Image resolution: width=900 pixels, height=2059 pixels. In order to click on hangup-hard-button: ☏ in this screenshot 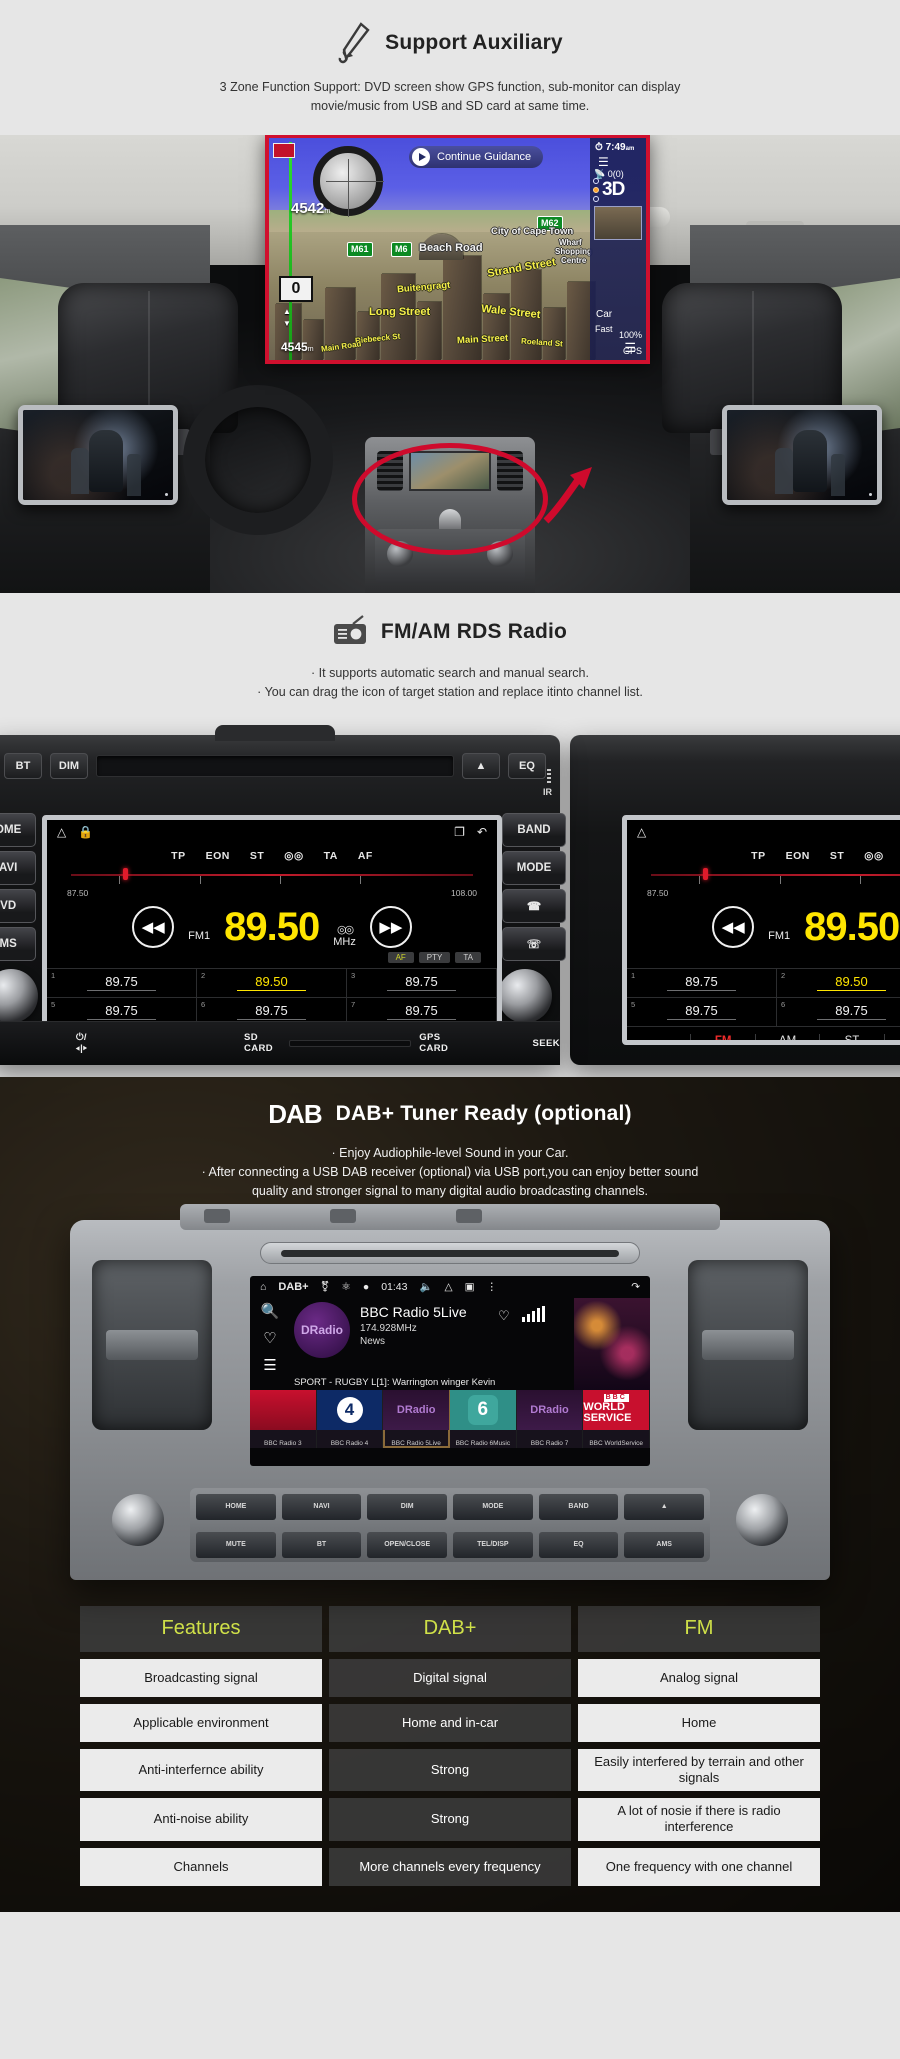, I will do `click(534, 943)`.